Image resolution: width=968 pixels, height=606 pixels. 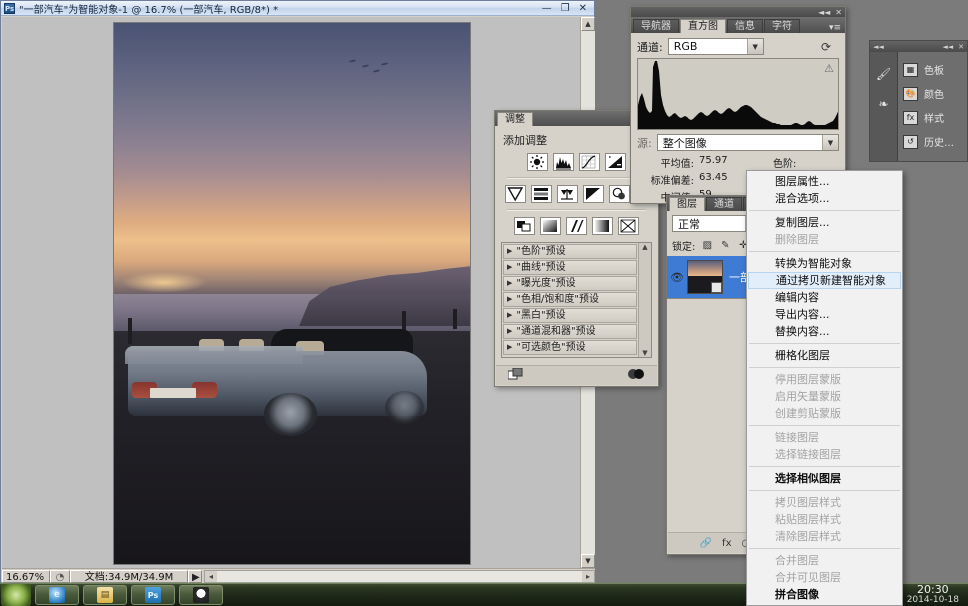 What do you see at coordinates (884, 104) in the screenshot?
I see `clone-source-icon: ❧` at bounding box center [884, 104].